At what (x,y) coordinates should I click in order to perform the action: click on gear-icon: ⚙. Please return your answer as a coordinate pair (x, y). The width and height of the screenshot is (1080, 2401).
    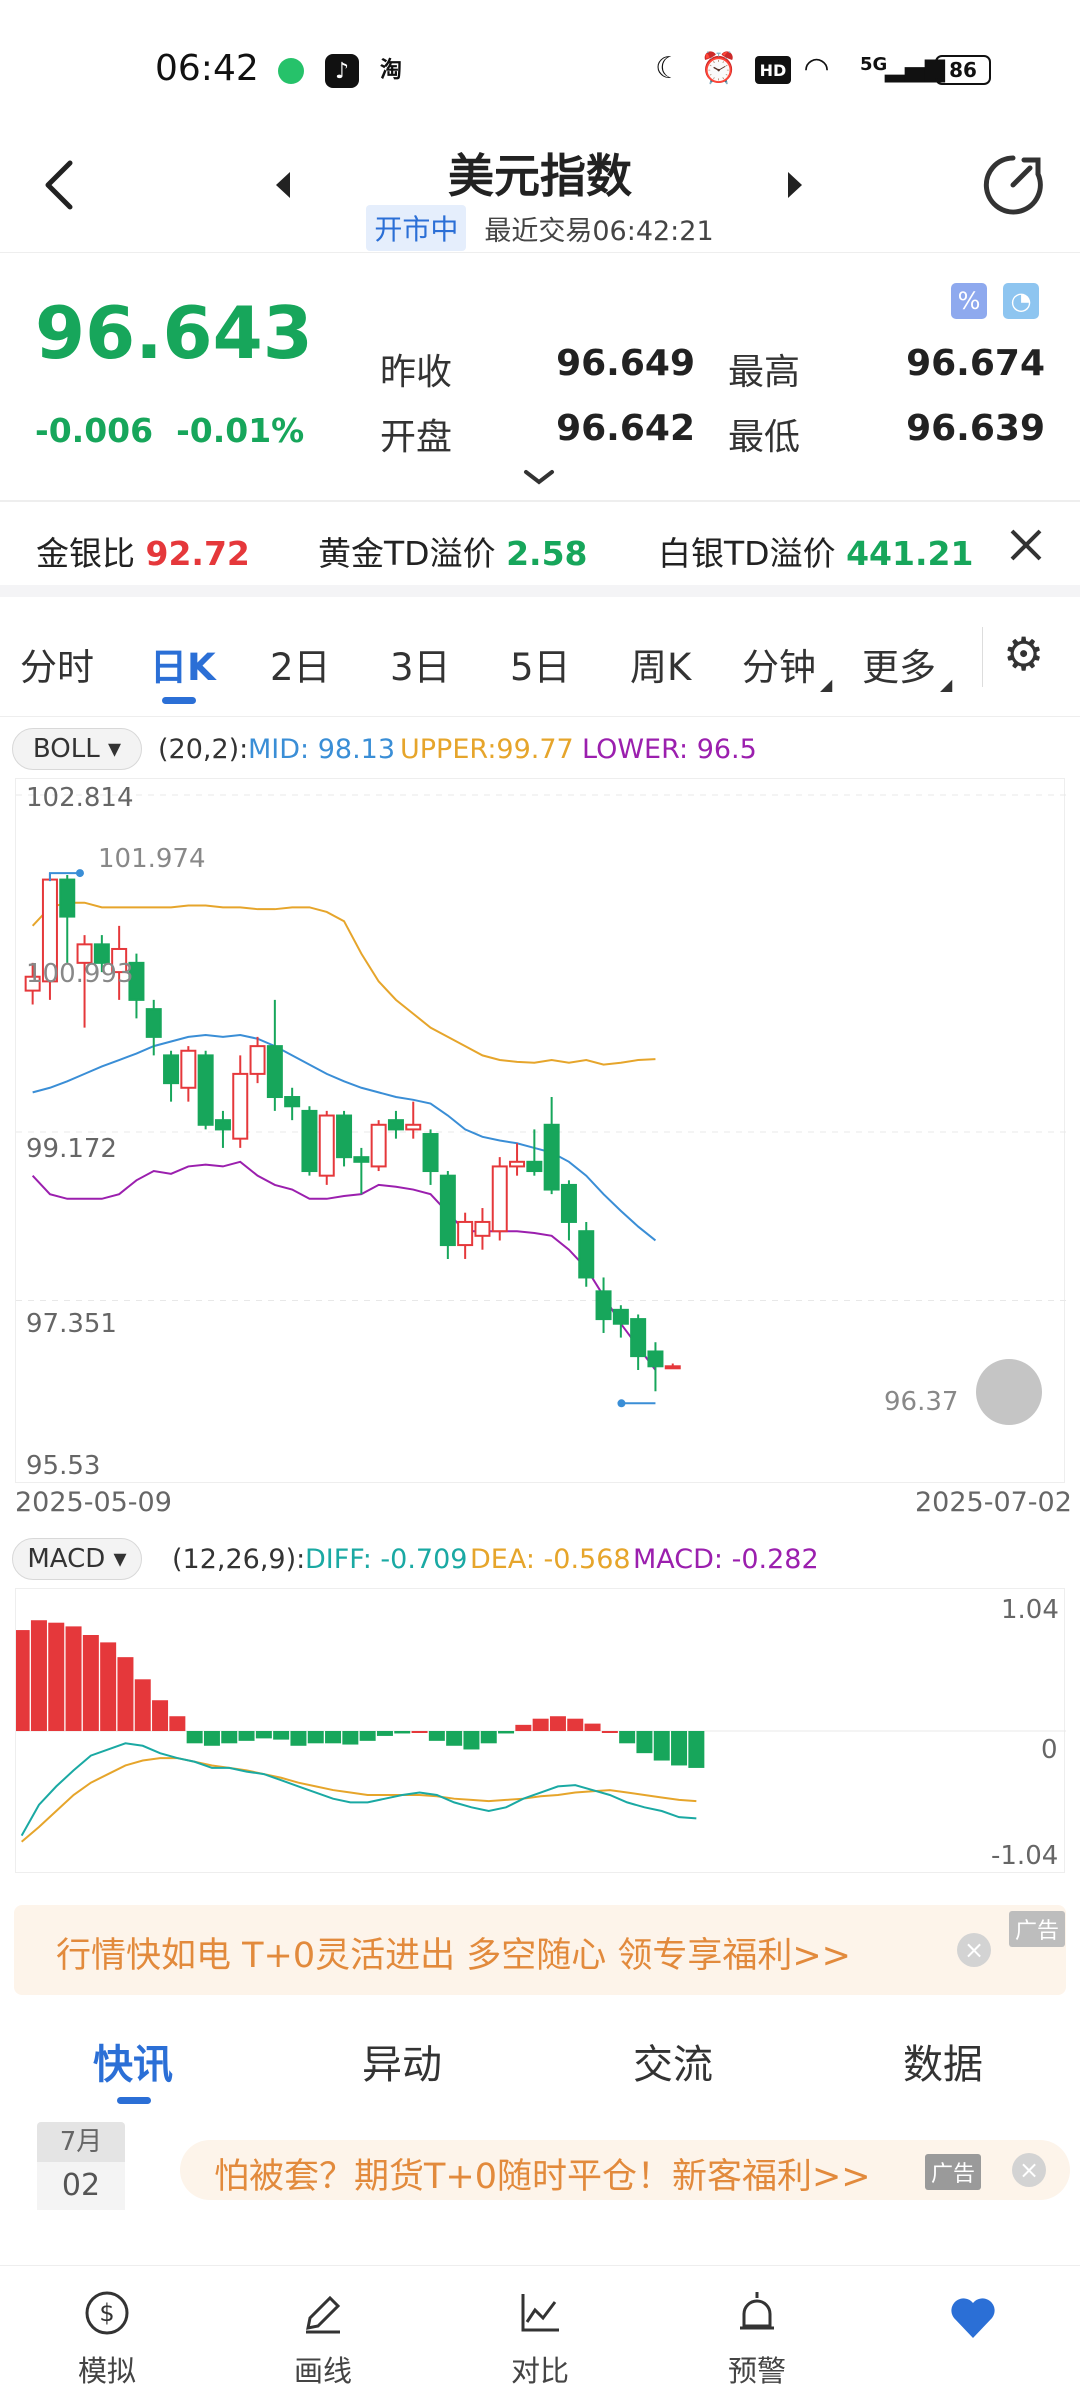
    Looking at the image, I should click on (1023, 654).